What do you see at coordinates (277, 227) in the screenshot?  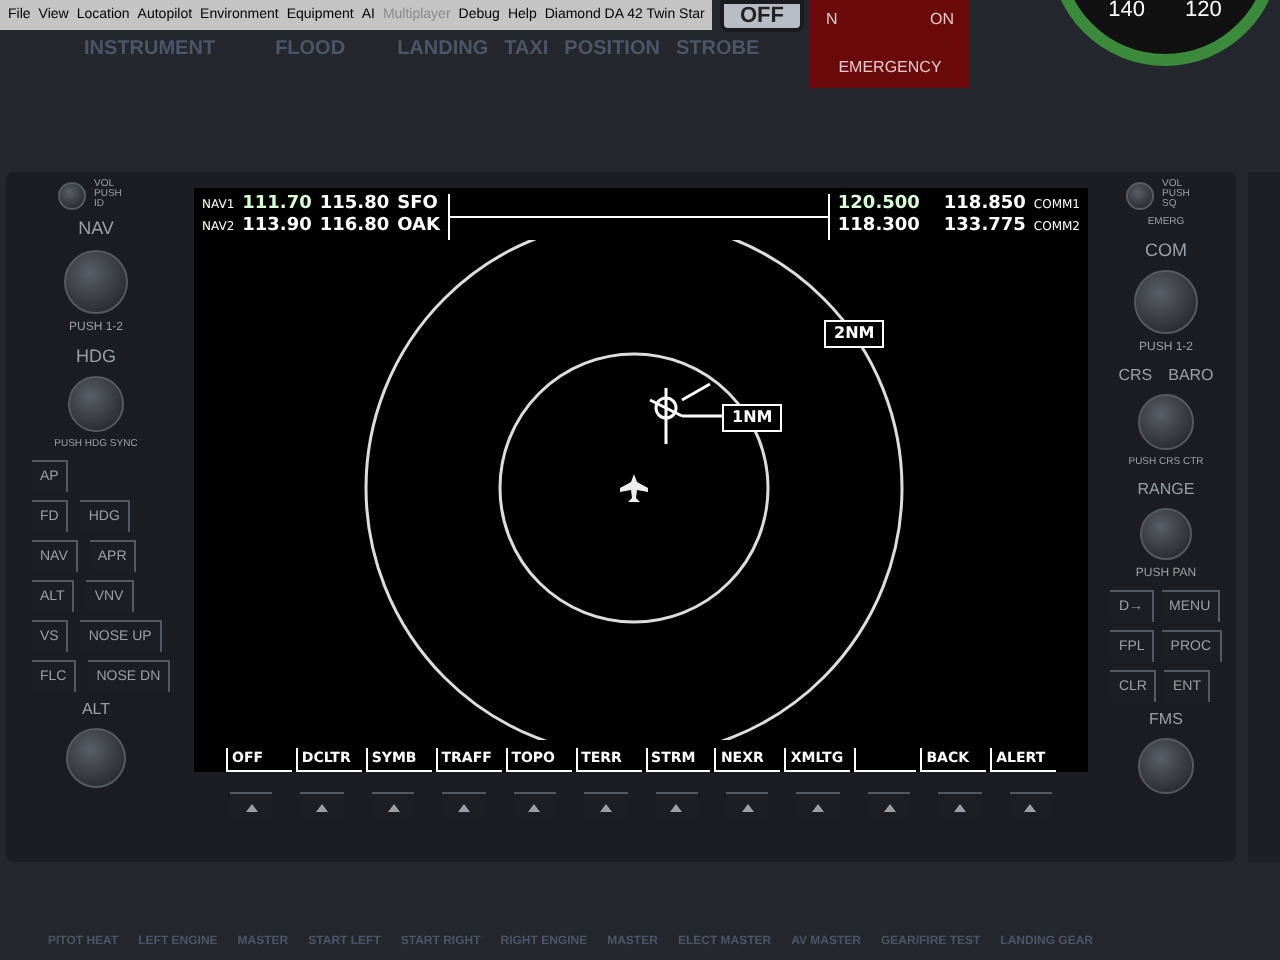 I see `nav-active-frequency: 113.90` at bounding box center [277, 227].